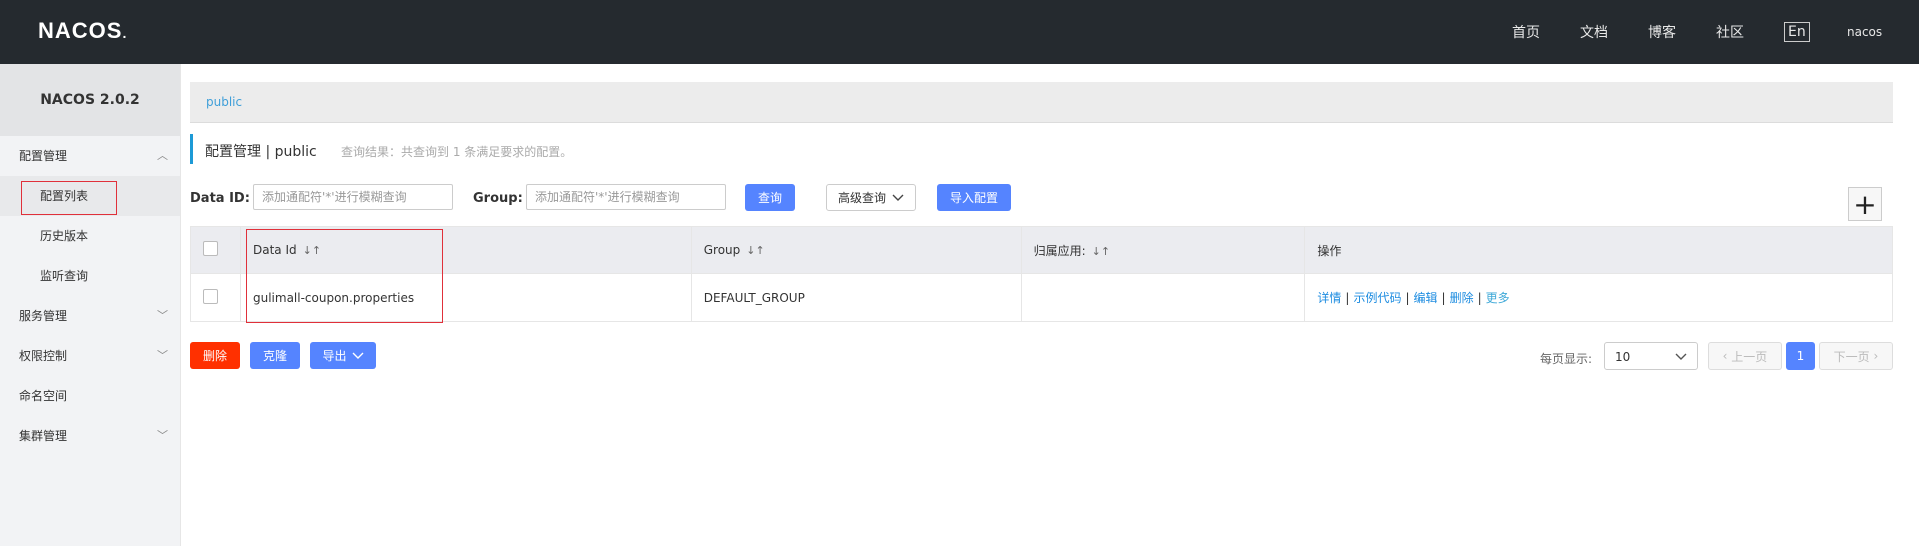 The width and height of the screenshot is (1919, 546). What do you see at coordinates (1426, 298) in the screenshot?
I see `edit-link: 编辑` at bounding box center [1426, 298].